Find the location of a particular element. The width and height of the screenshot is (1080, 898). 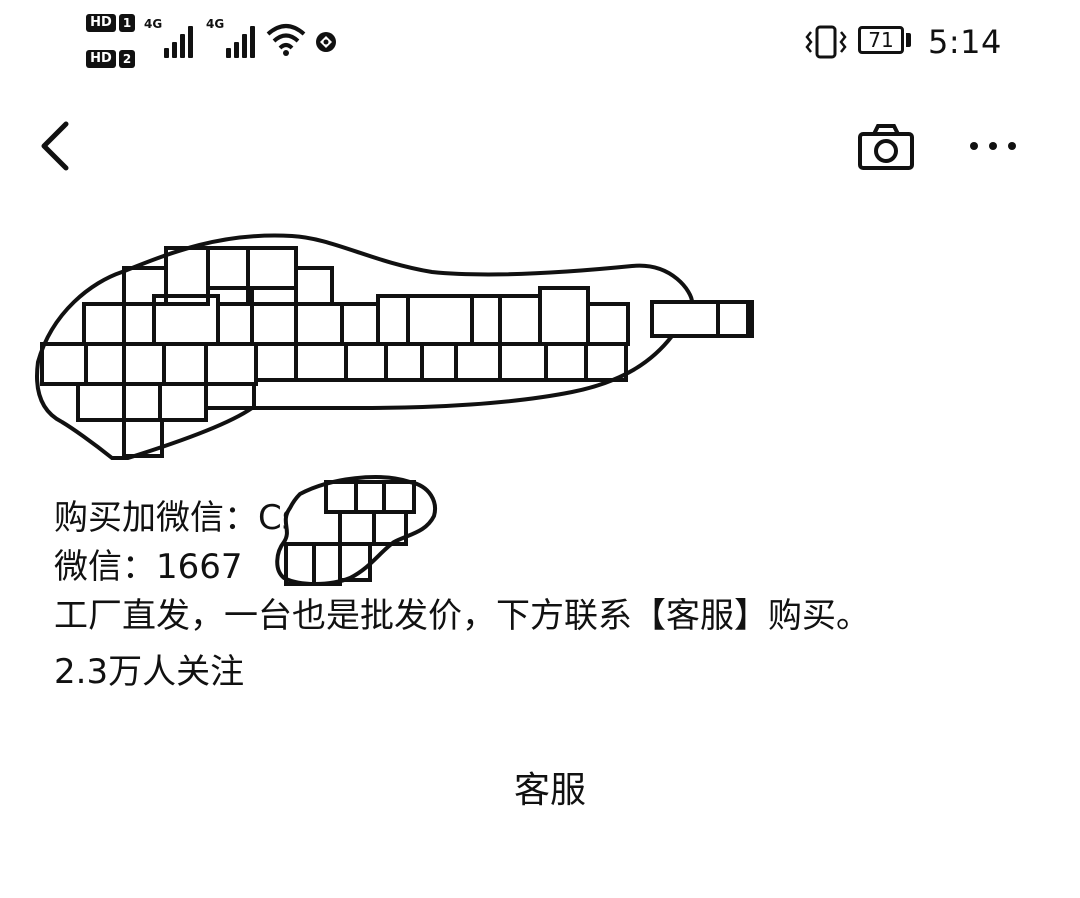

followers-count: 2.3万人关注 is located at coordinates (149, 672).